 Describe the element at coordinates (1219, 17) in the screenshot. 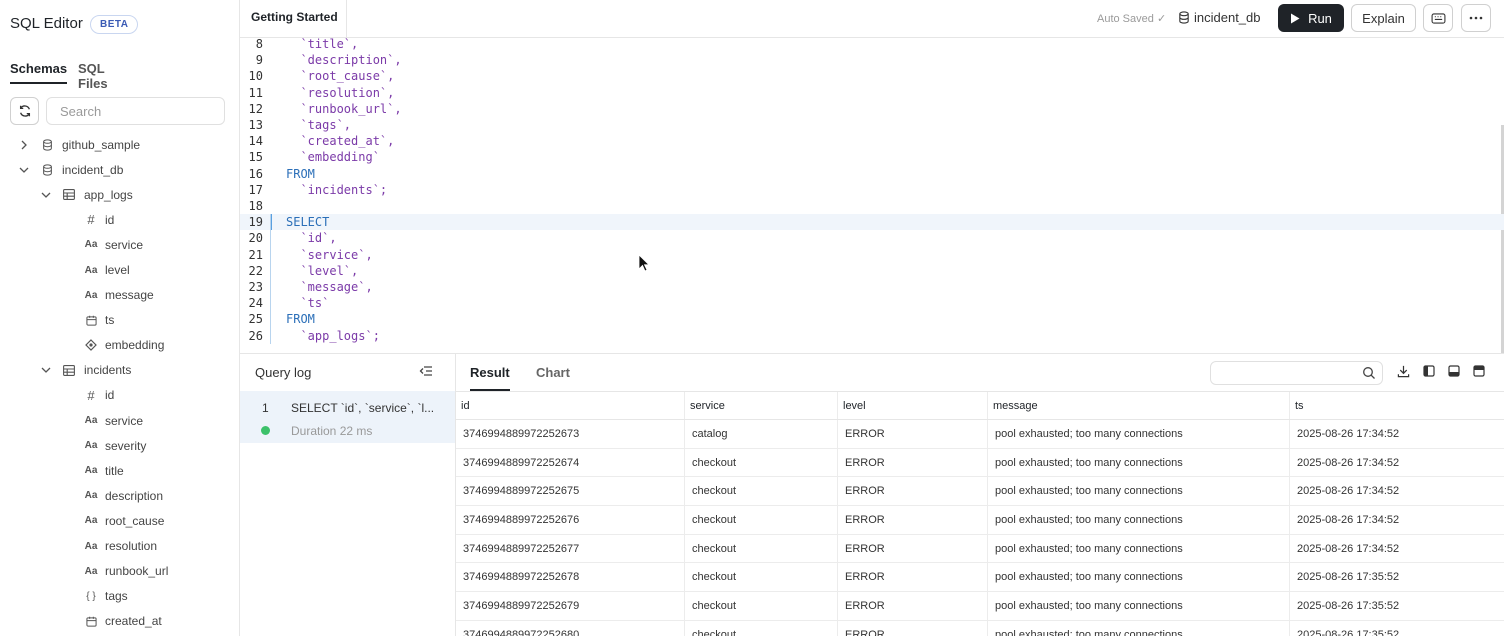

I see `database-selector: incident_db` at that location.